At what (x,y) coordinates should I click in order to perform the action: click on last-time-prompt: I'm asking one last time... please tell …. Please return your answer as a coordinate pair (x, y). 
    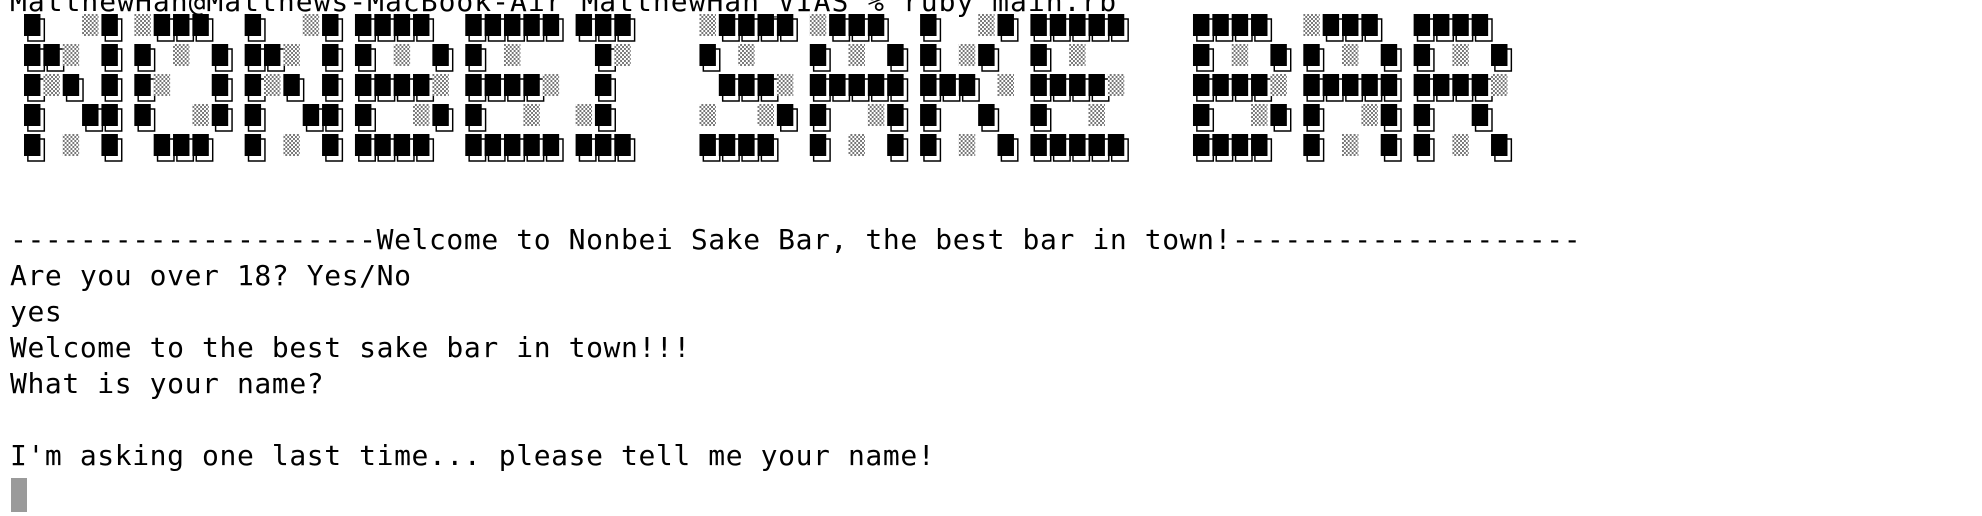
    Looking at the image, I should click on (473, 455).